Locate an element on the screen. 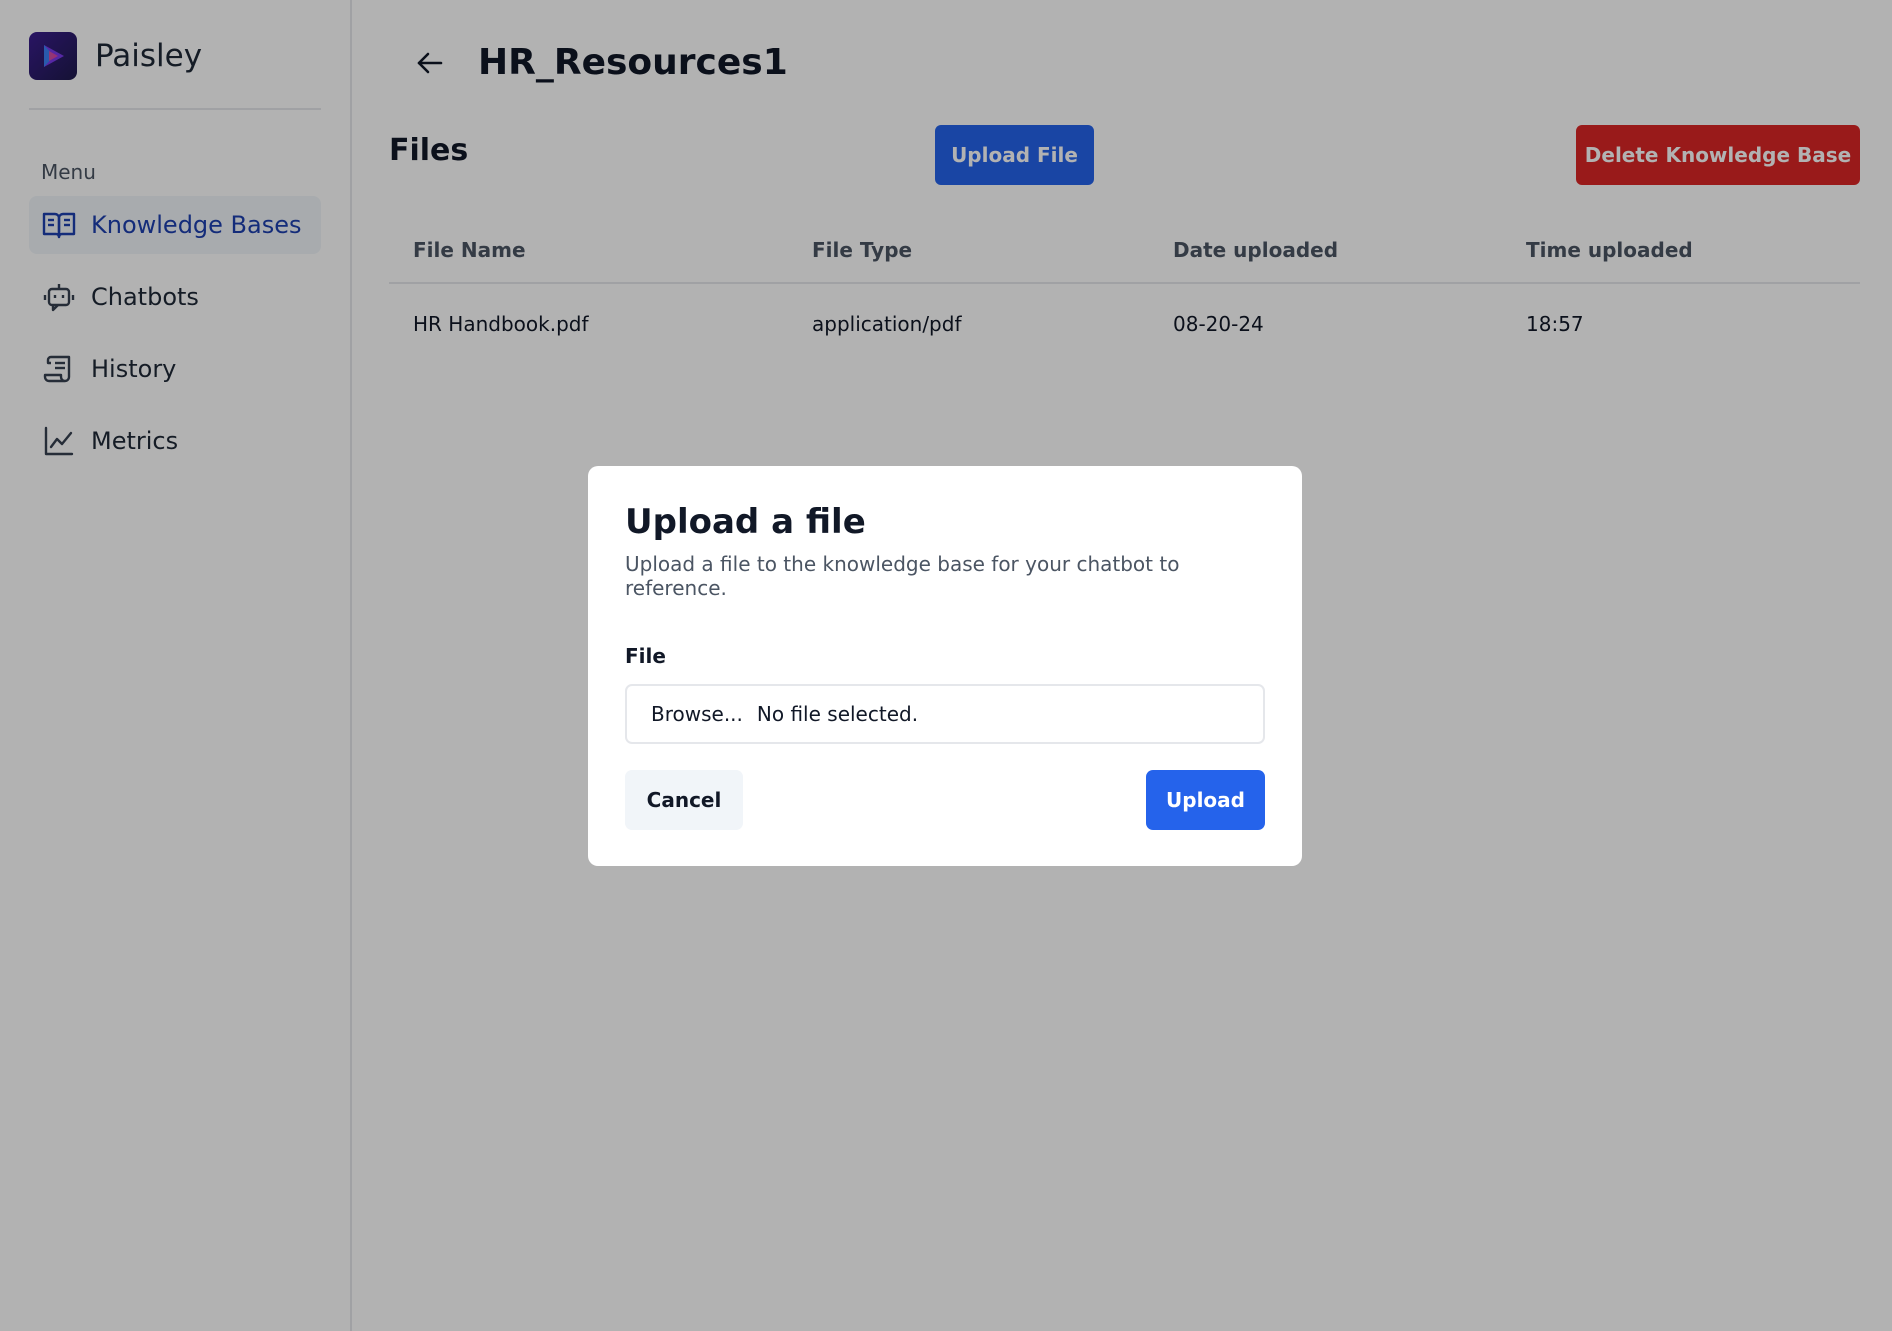 This screenshot has height=1331, width=1892. file-field-label: File is located at coordinates (645, 656).